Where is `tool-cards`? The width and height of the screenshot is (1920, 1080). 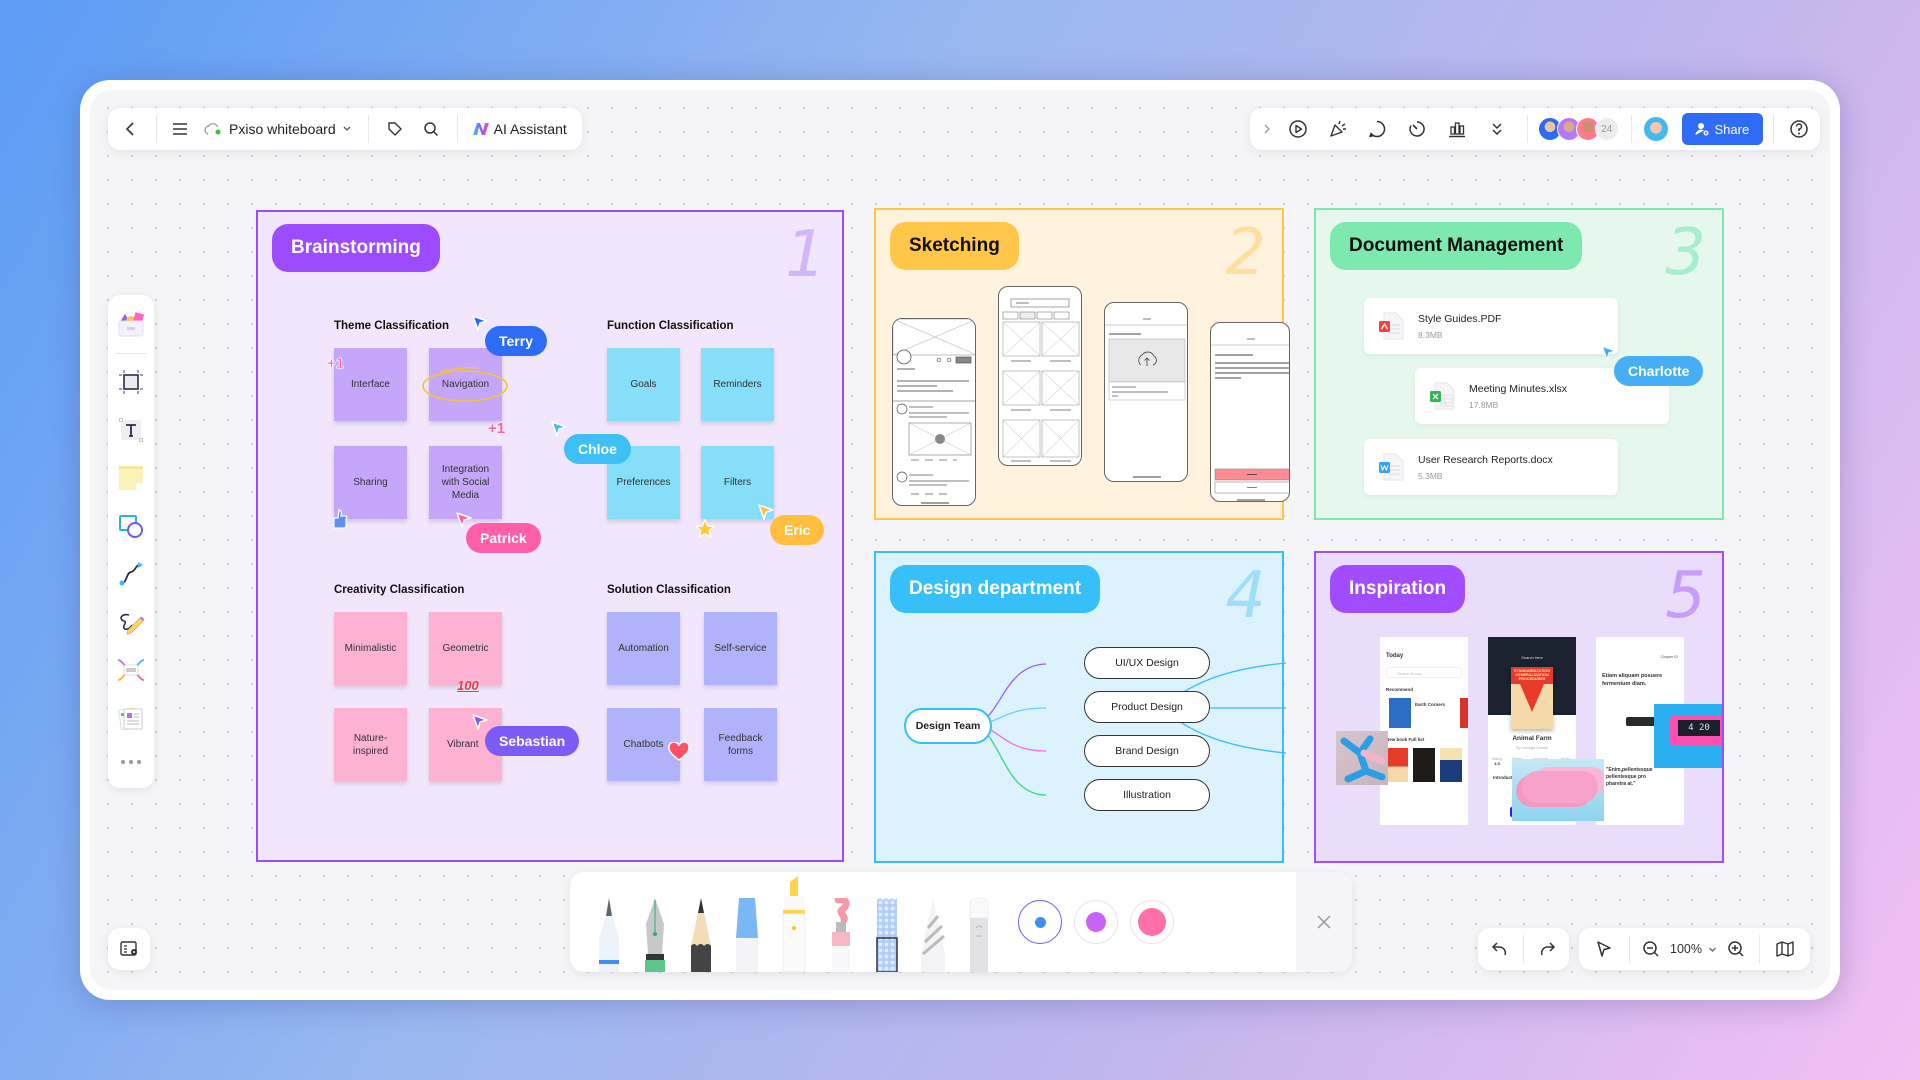
tool-cards is located at coordinates (131, 718).